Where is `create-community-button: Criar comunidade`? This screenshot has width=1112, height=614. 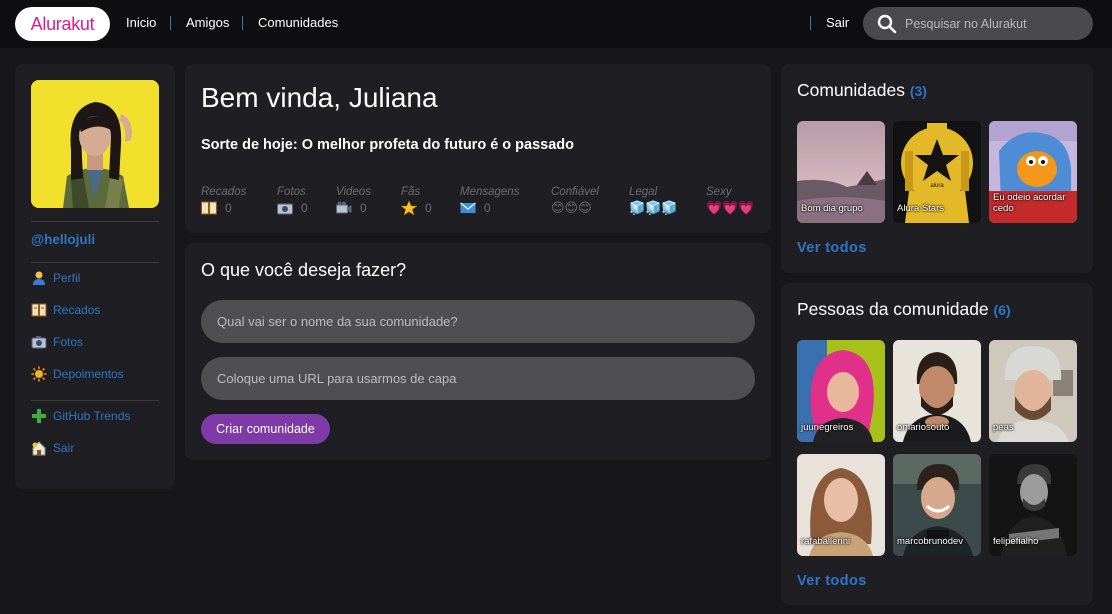 create-community-button: Criar comunidade is located at coordinates (265, 429).